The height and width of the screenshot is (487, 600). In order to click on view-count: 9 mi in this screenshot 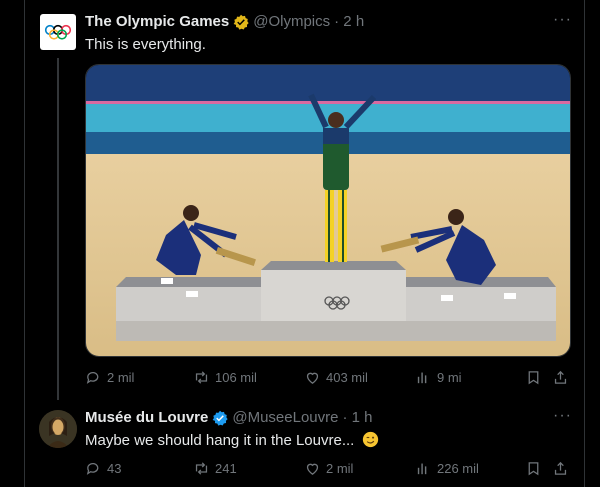, I will do `click(449, 377)`.